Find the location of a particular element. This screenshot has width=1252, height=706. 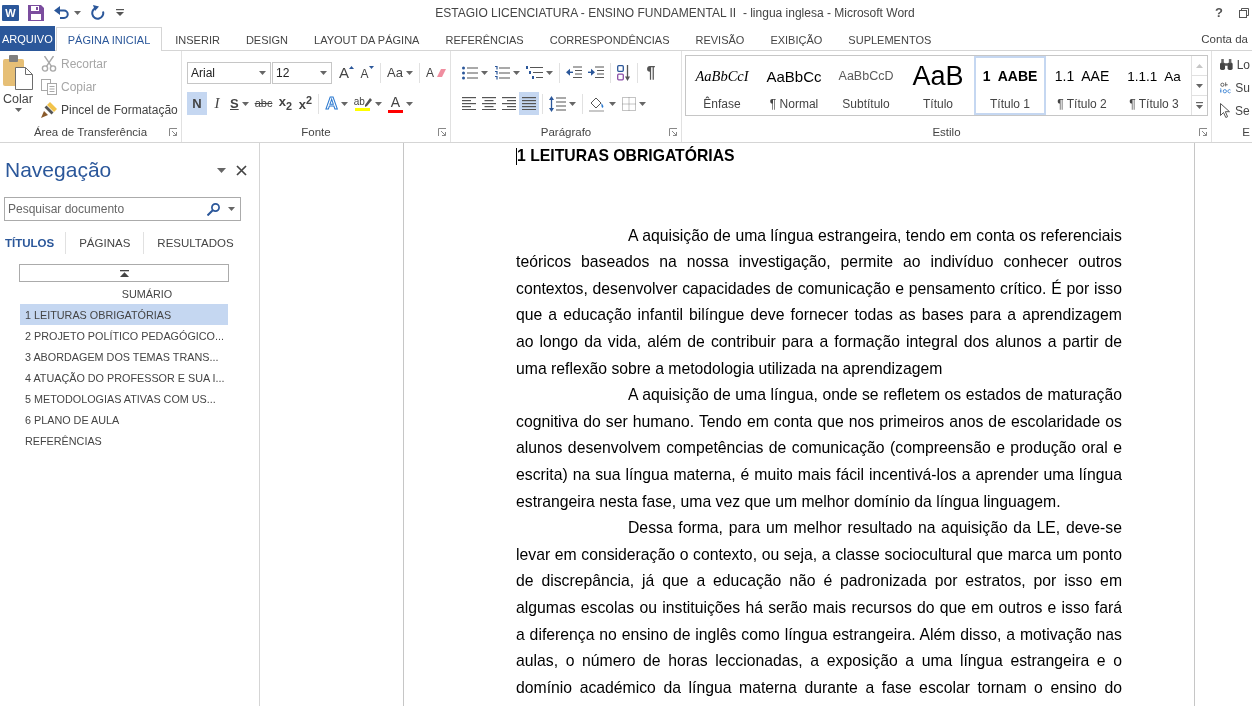

style-item: AaBbCcI Ênfase is located at coordinates (722, 85).